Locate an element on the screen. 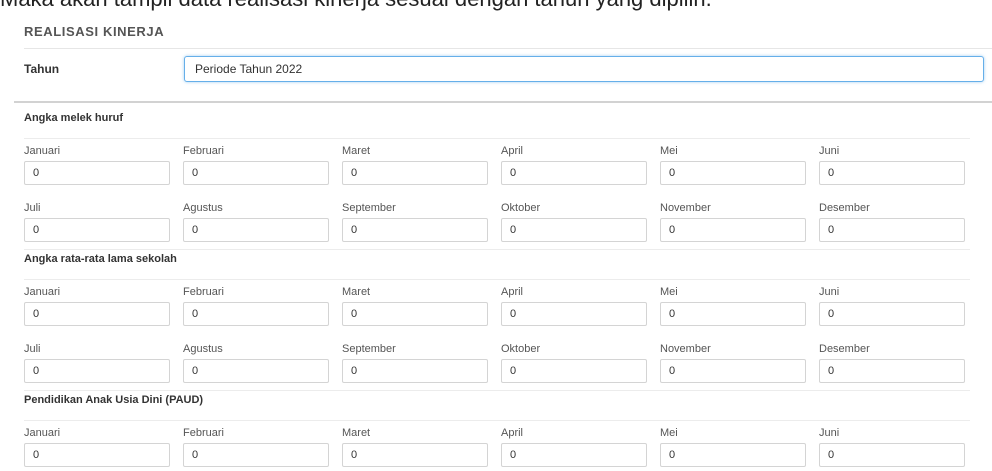 The height and width of the screenshot is (471, 992). month-field: September 0 is located at coordinates (421, 362).